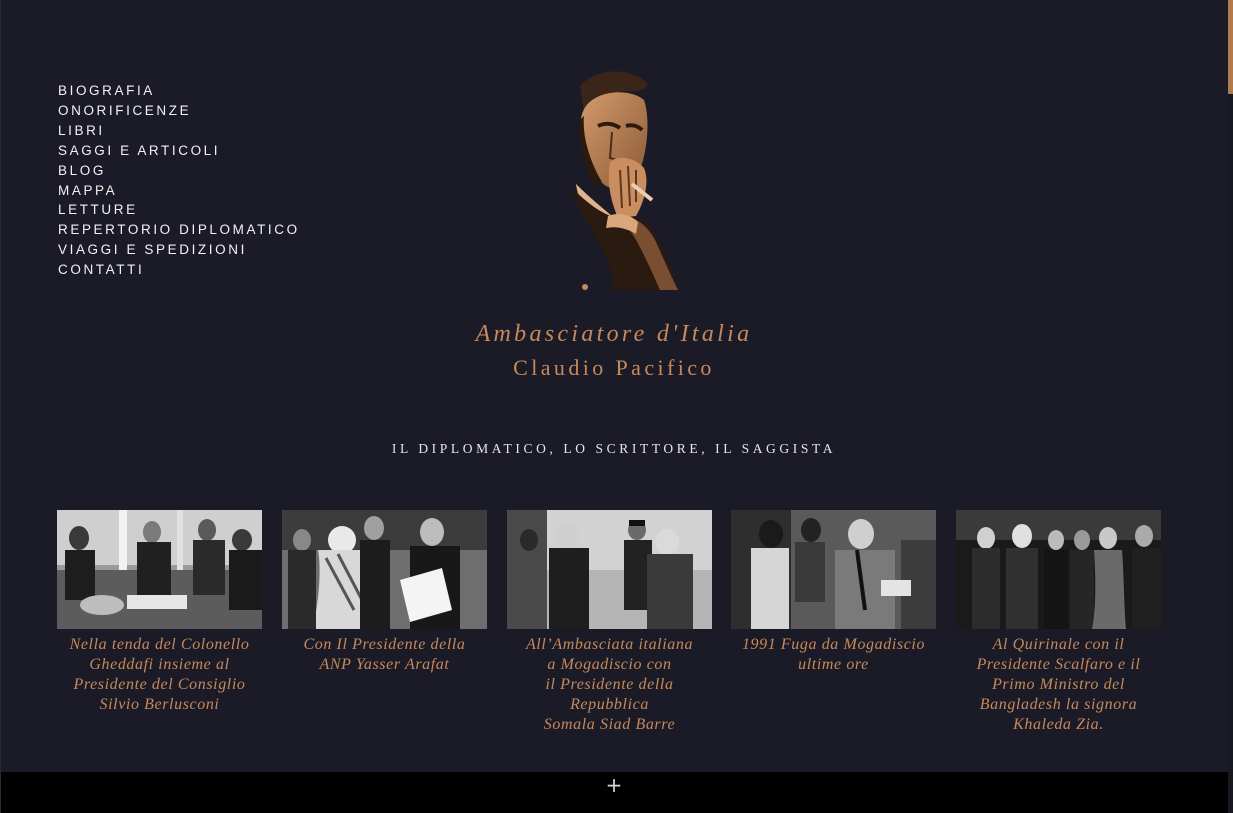 The image size is (1233, 813). What do you see at coordinates (159, 664) in the screenshot?
I see `caption-line: Gheddafi insieme al` at bounding box center [159, 664].